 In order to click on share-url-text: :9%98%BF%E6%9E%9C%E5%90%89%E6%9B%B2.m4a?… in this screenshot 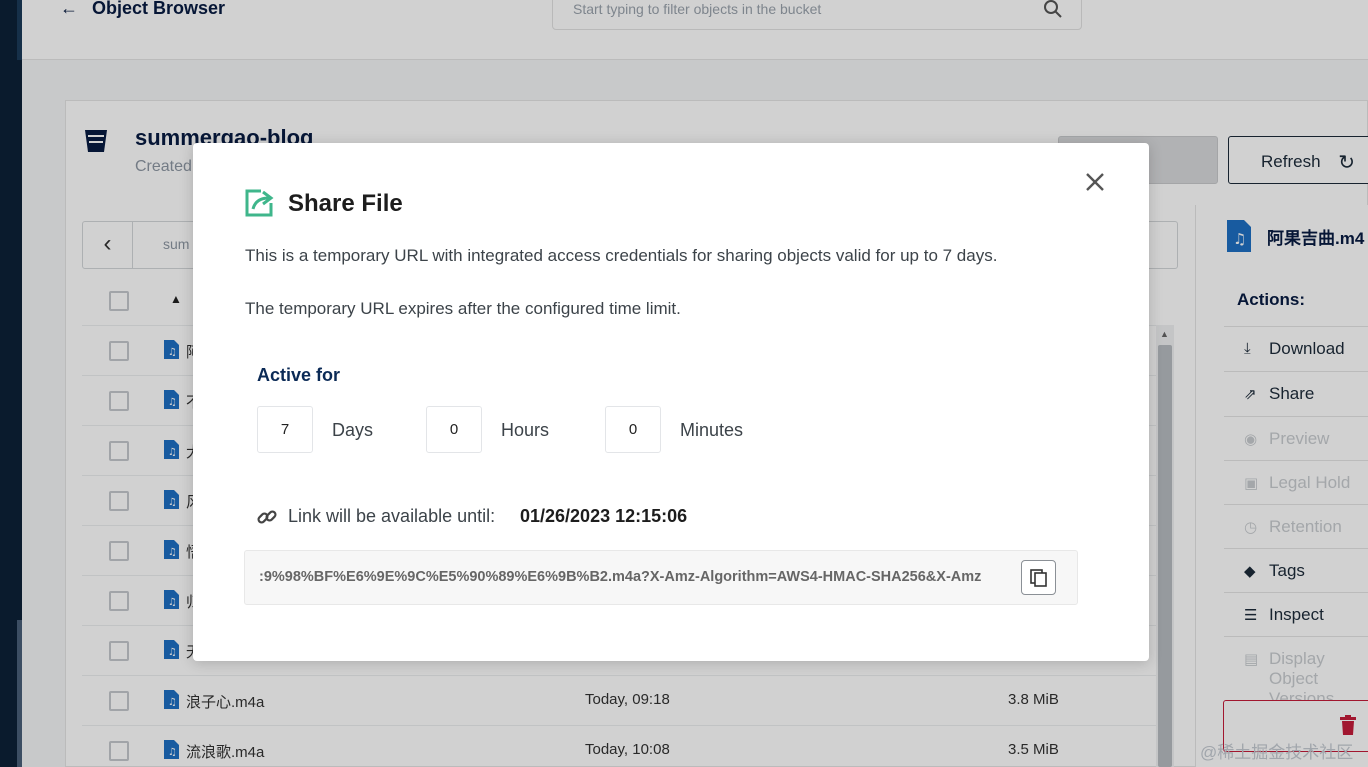, I will do `click(640, 577)`.